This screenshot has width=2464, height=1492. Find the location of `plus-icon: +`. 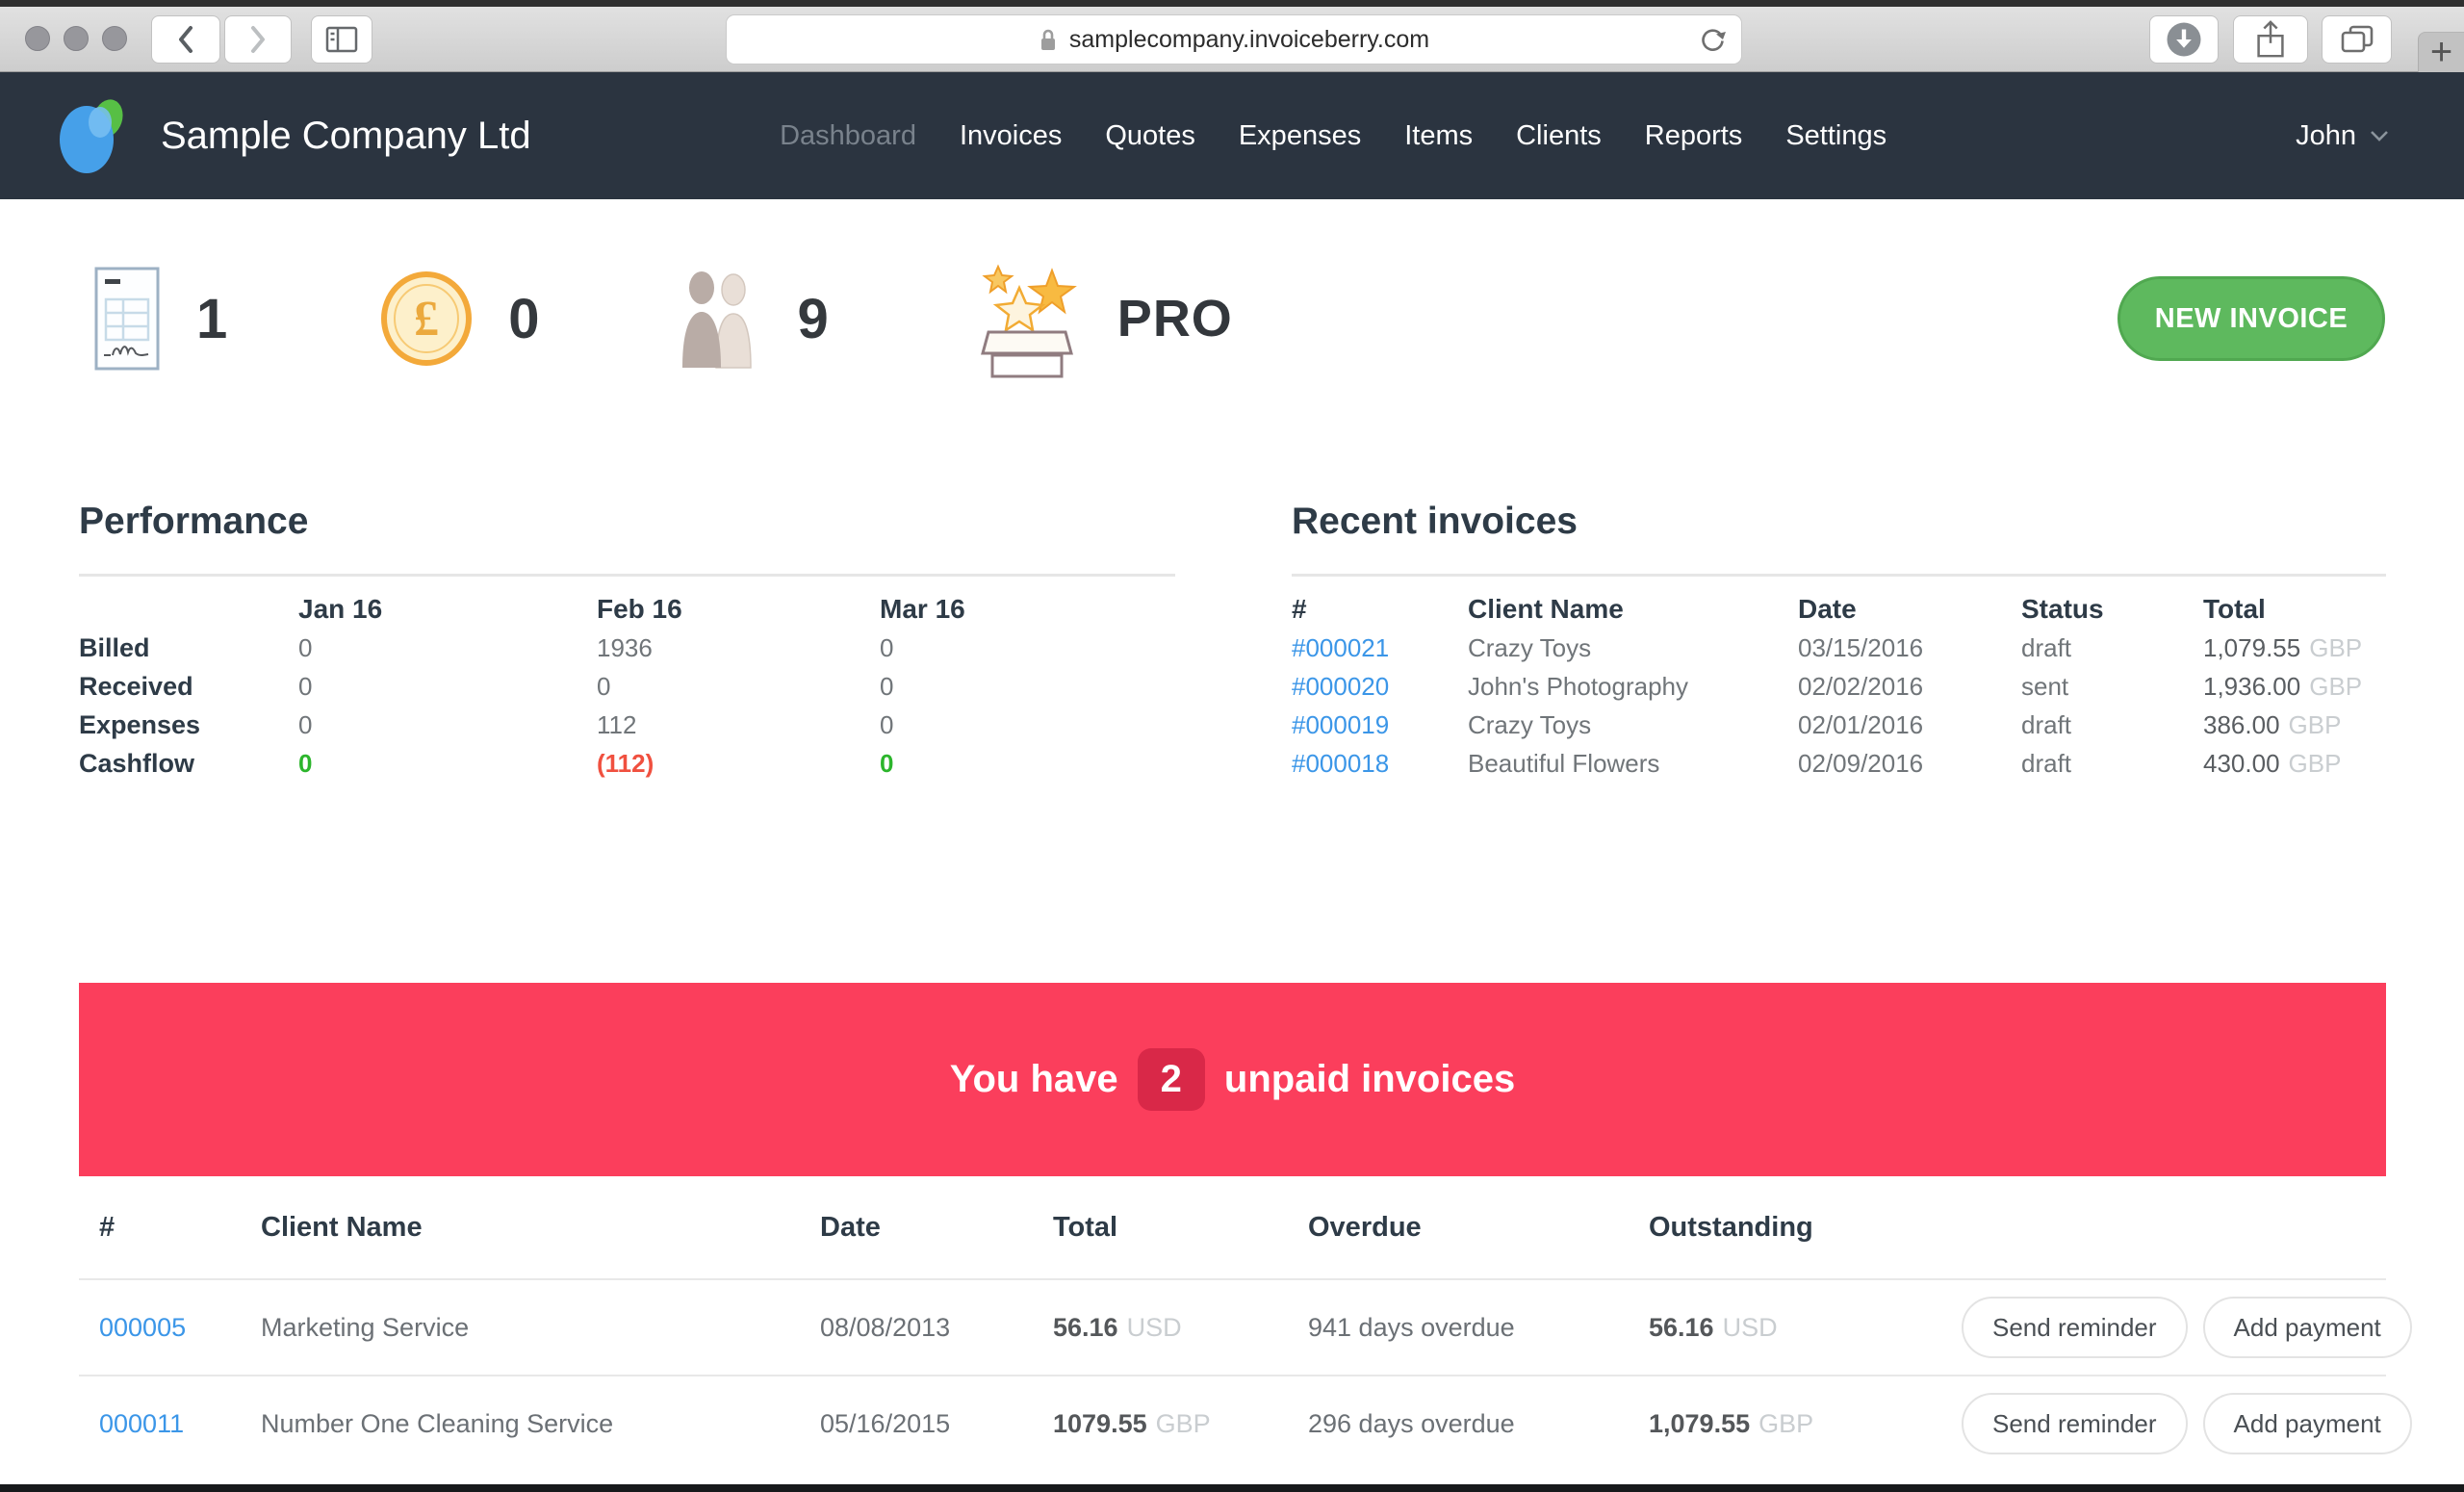

plus-icon: + is located at coordinates (2441, 52).